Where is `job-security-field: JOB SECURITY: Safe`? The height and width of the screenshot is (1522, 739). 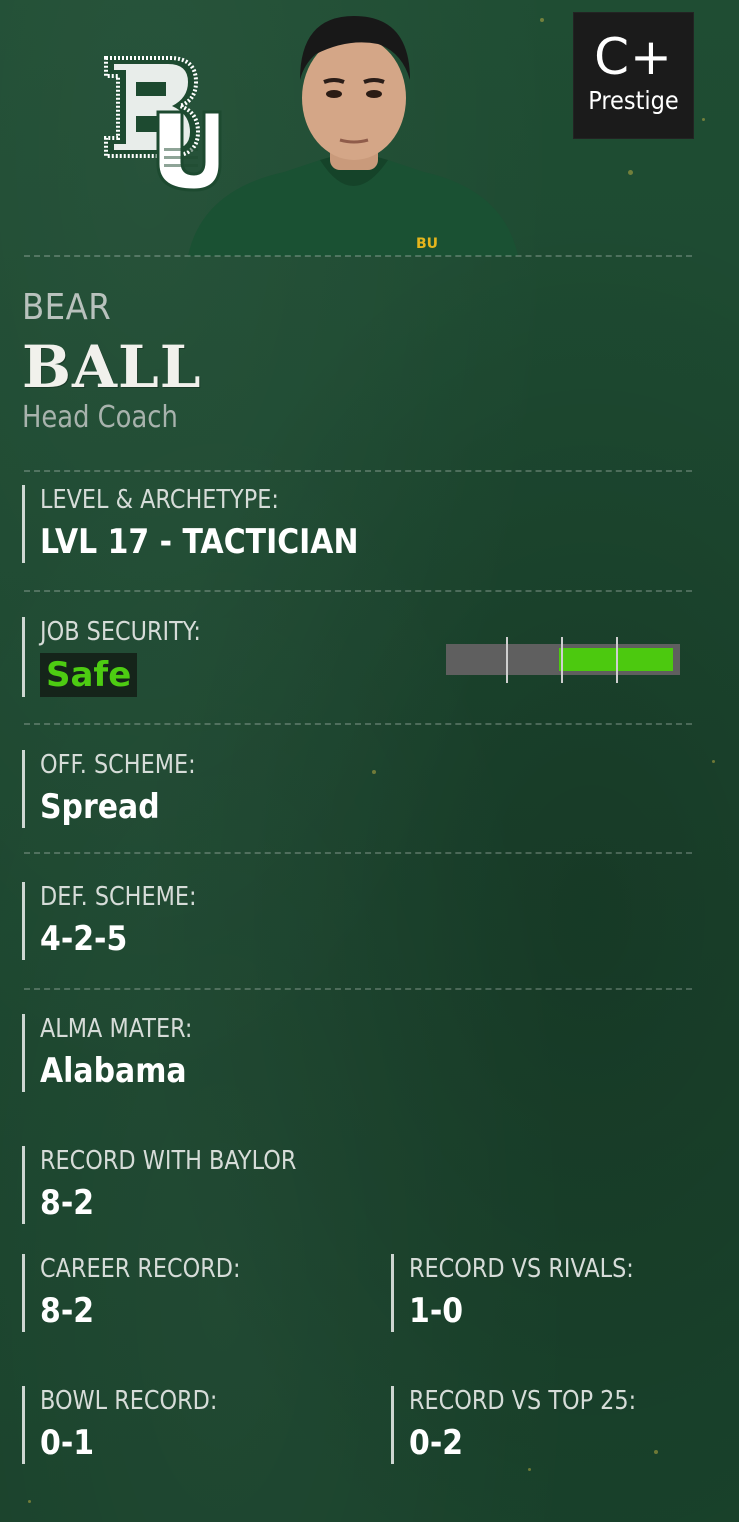 job-security-field: JOB SECURITY: Safe is located at coordinates (124, 657).